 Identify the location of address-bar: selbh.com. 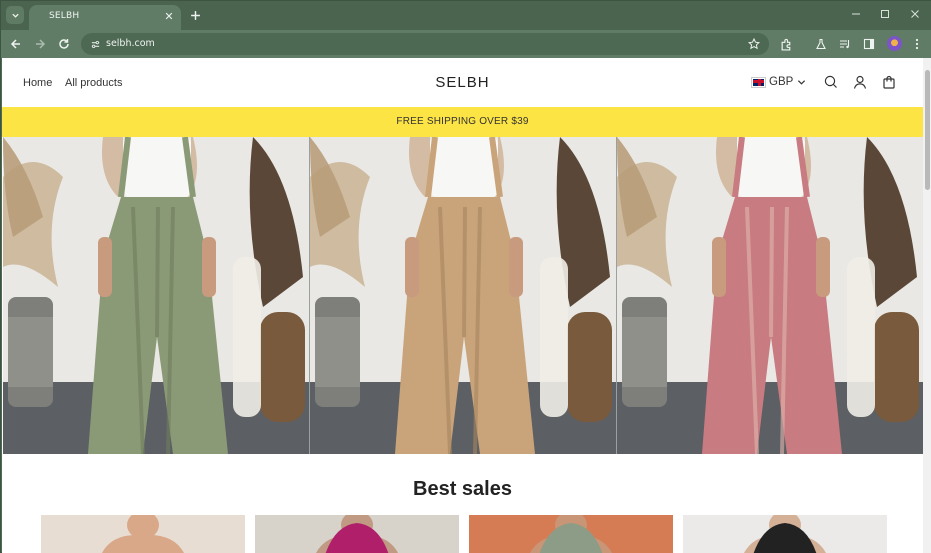
(425, 44).